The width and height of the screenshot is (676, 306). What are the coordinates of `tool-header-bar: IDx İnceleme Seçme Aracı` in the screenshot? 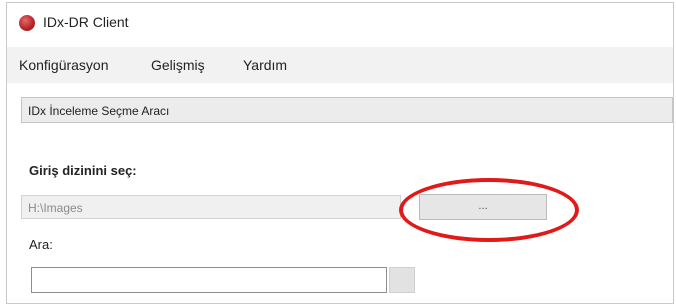 It's located at (347, 110).